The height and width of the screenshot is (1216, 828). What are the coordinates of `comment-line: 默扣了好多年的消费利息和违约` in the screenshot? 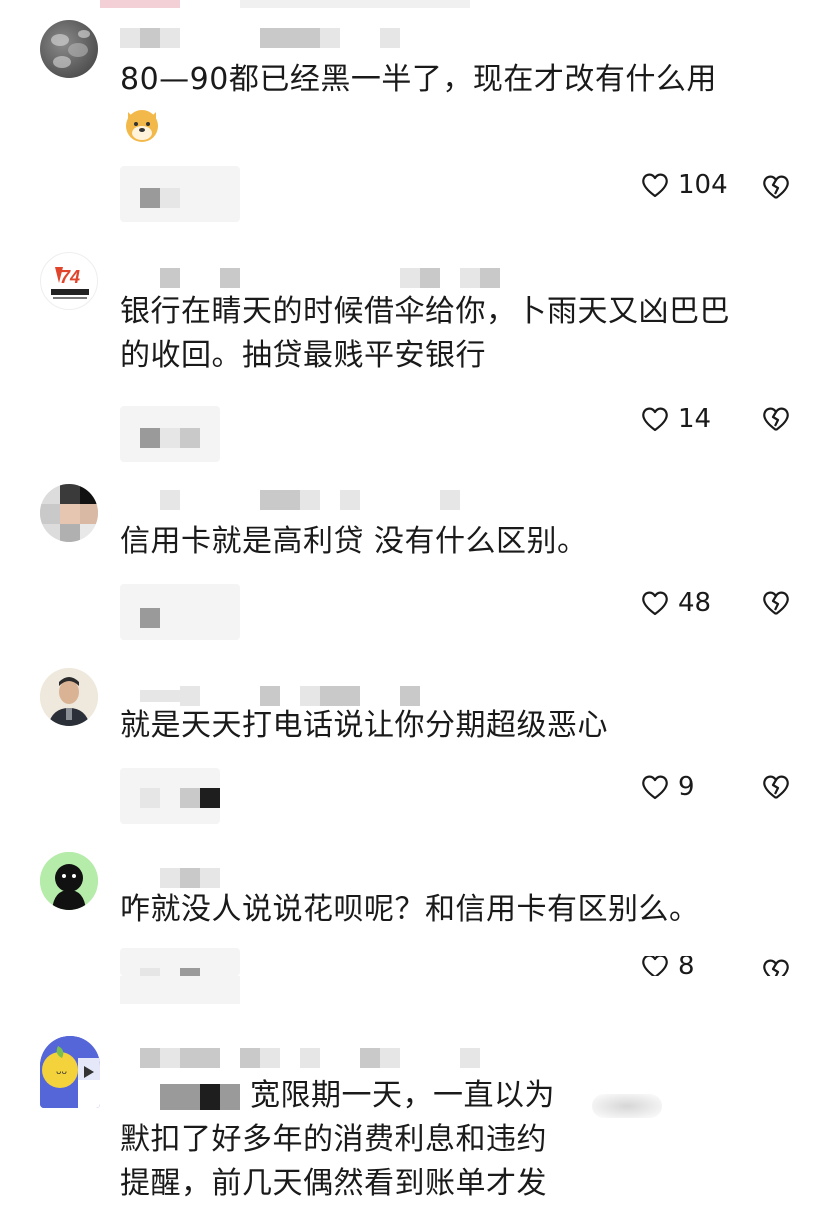 It's located at (333, 1139).